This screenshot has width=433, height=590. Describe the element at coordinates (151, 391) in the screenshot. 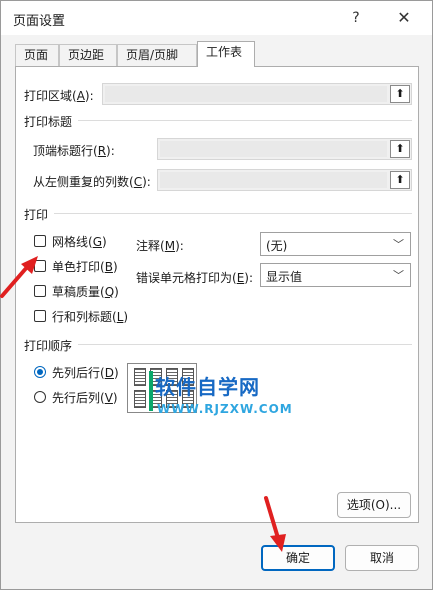

I see `watermark-bar` at that location.